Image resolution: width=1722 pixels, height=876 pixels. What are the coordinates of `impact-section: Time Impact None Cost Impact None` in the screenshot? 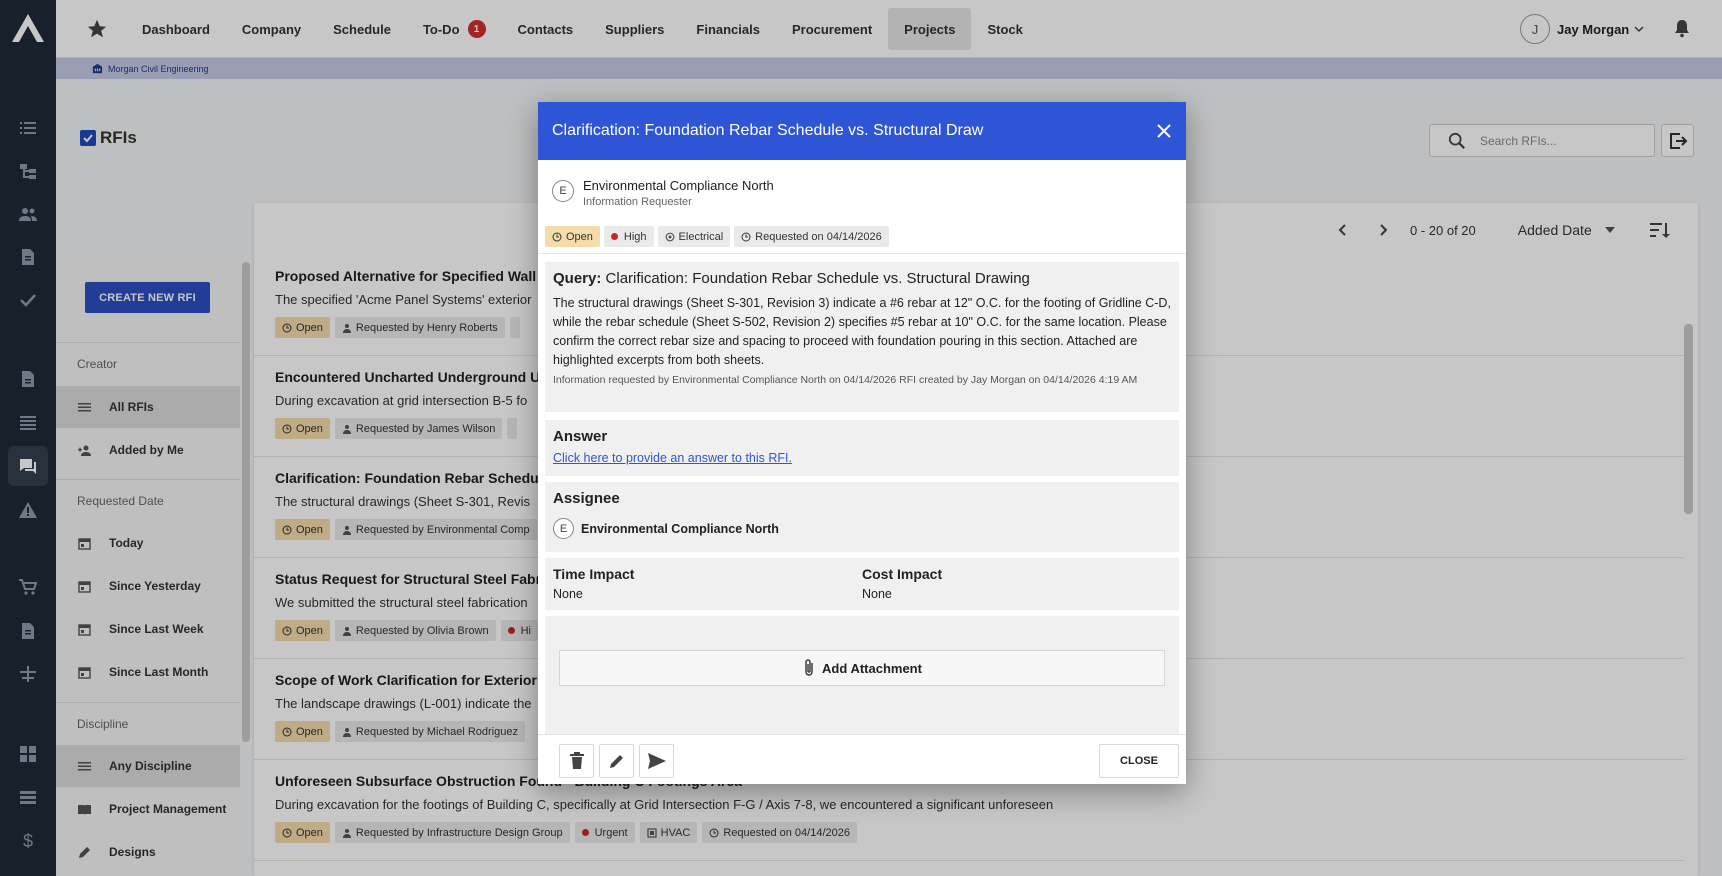 It's located at (862, 584).